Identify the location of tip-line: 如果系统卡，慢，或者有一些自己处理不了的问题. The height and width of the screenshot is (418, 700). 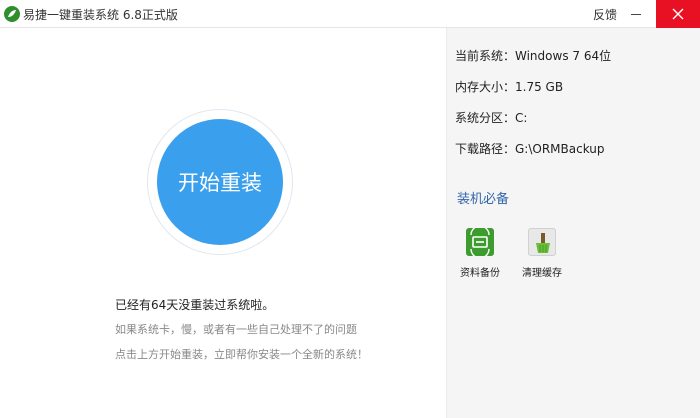
(236, 329).